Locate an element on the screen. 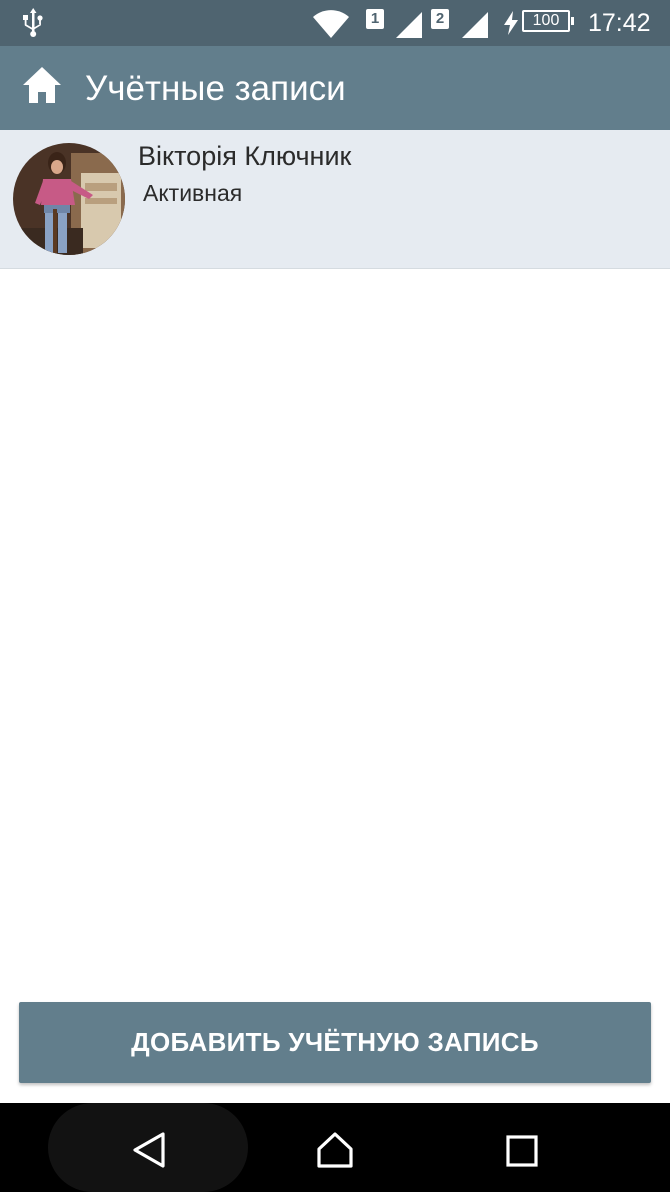 The image size is (670, 1192). sim2-badge: 2 is located at coordinates (440, 19).